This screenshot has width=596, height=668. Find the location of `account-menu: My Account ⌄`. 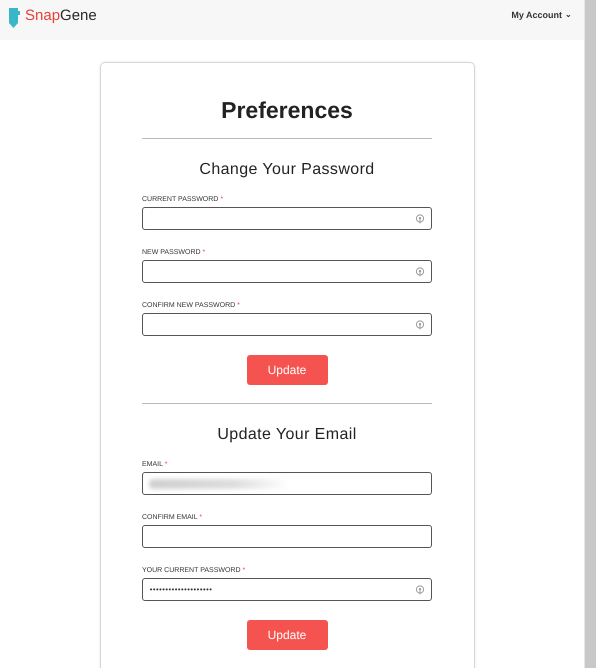

account-menu: My Account ⌄ is located at coordinates (541, 15).